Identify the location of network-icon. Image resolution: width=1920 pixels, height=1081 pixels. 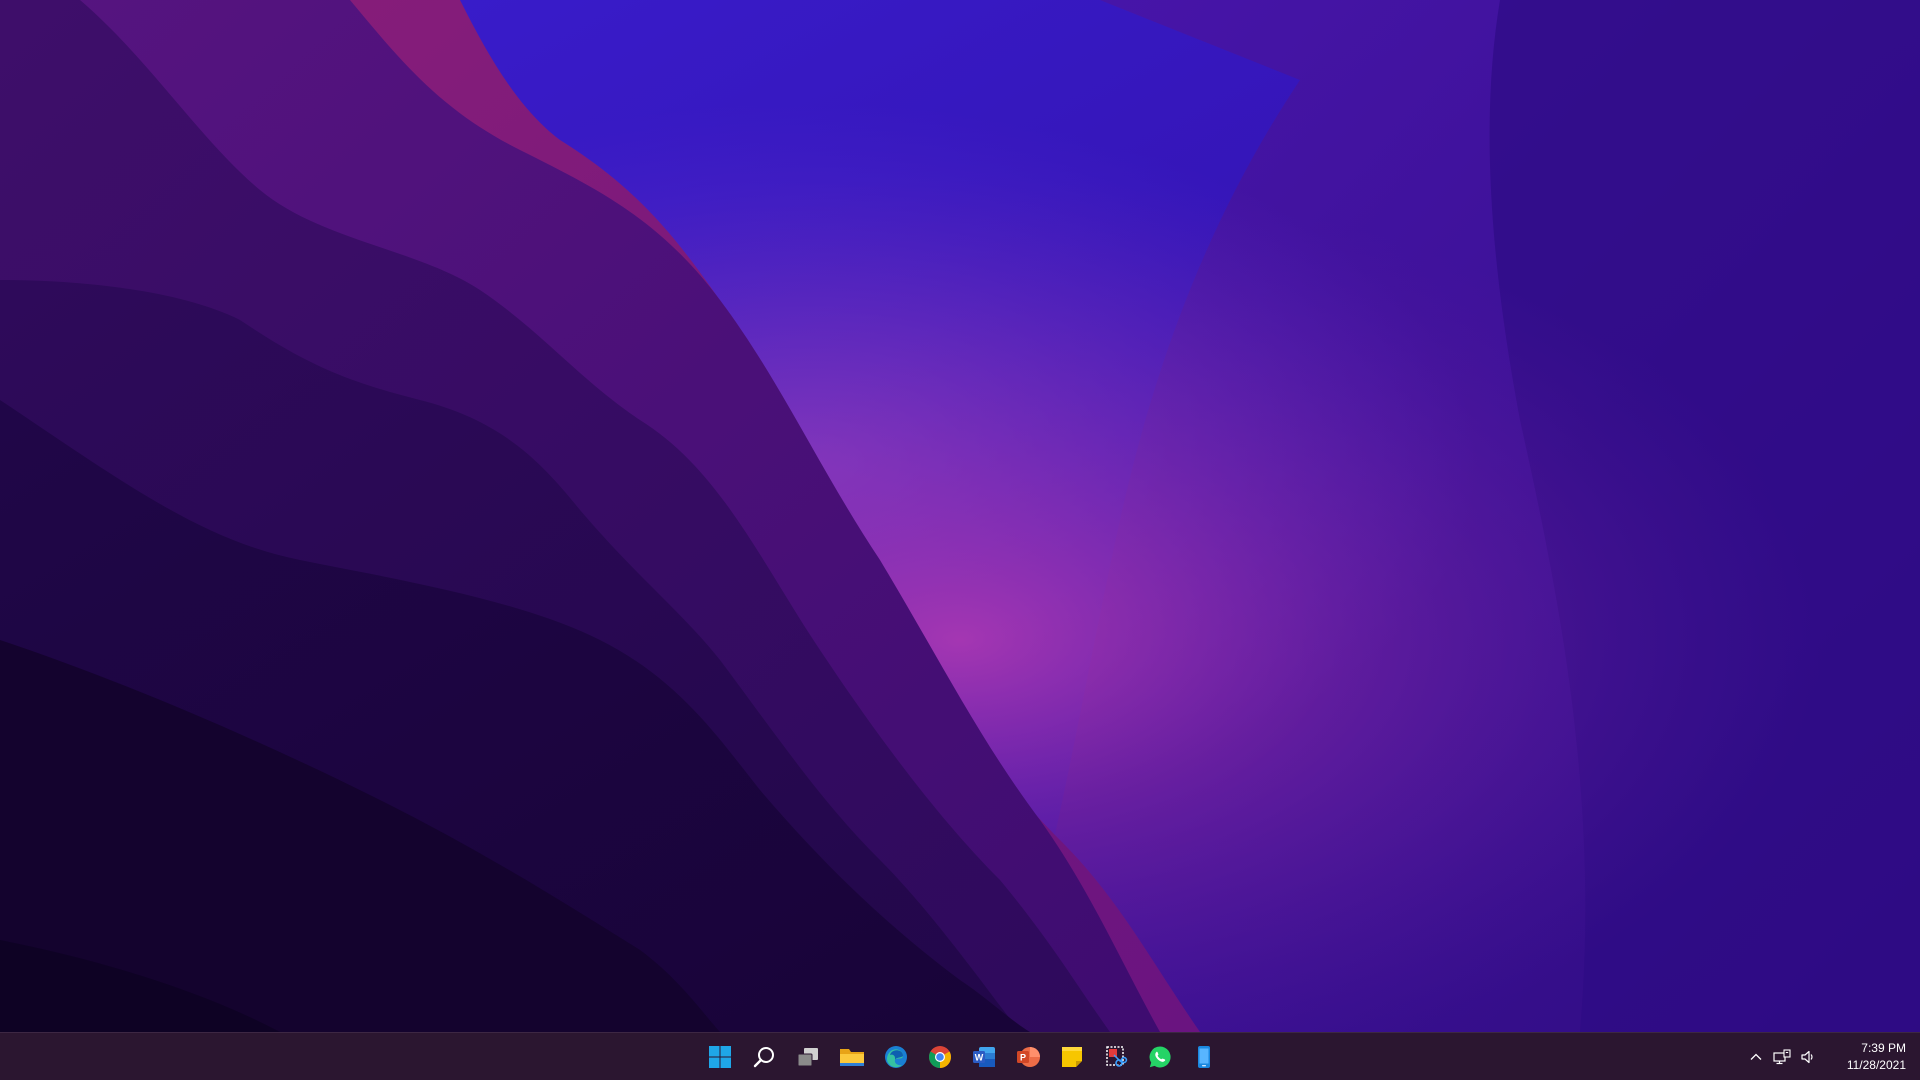
(1782, 1057).